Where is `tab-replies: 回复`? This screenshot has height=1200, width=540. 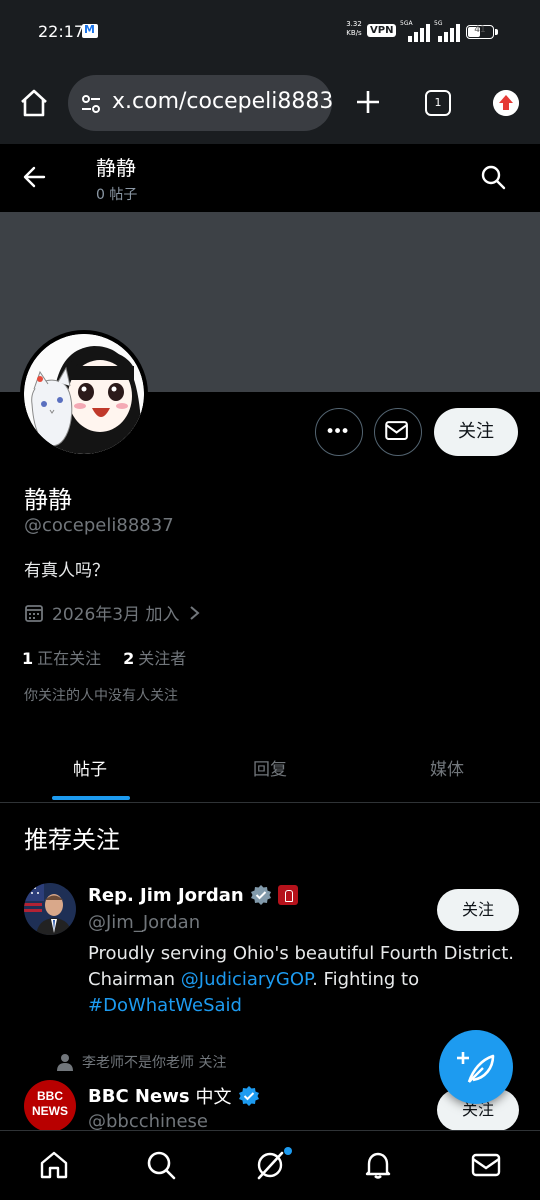
tab-replies: 回复 is located at coordinates (270, 767).